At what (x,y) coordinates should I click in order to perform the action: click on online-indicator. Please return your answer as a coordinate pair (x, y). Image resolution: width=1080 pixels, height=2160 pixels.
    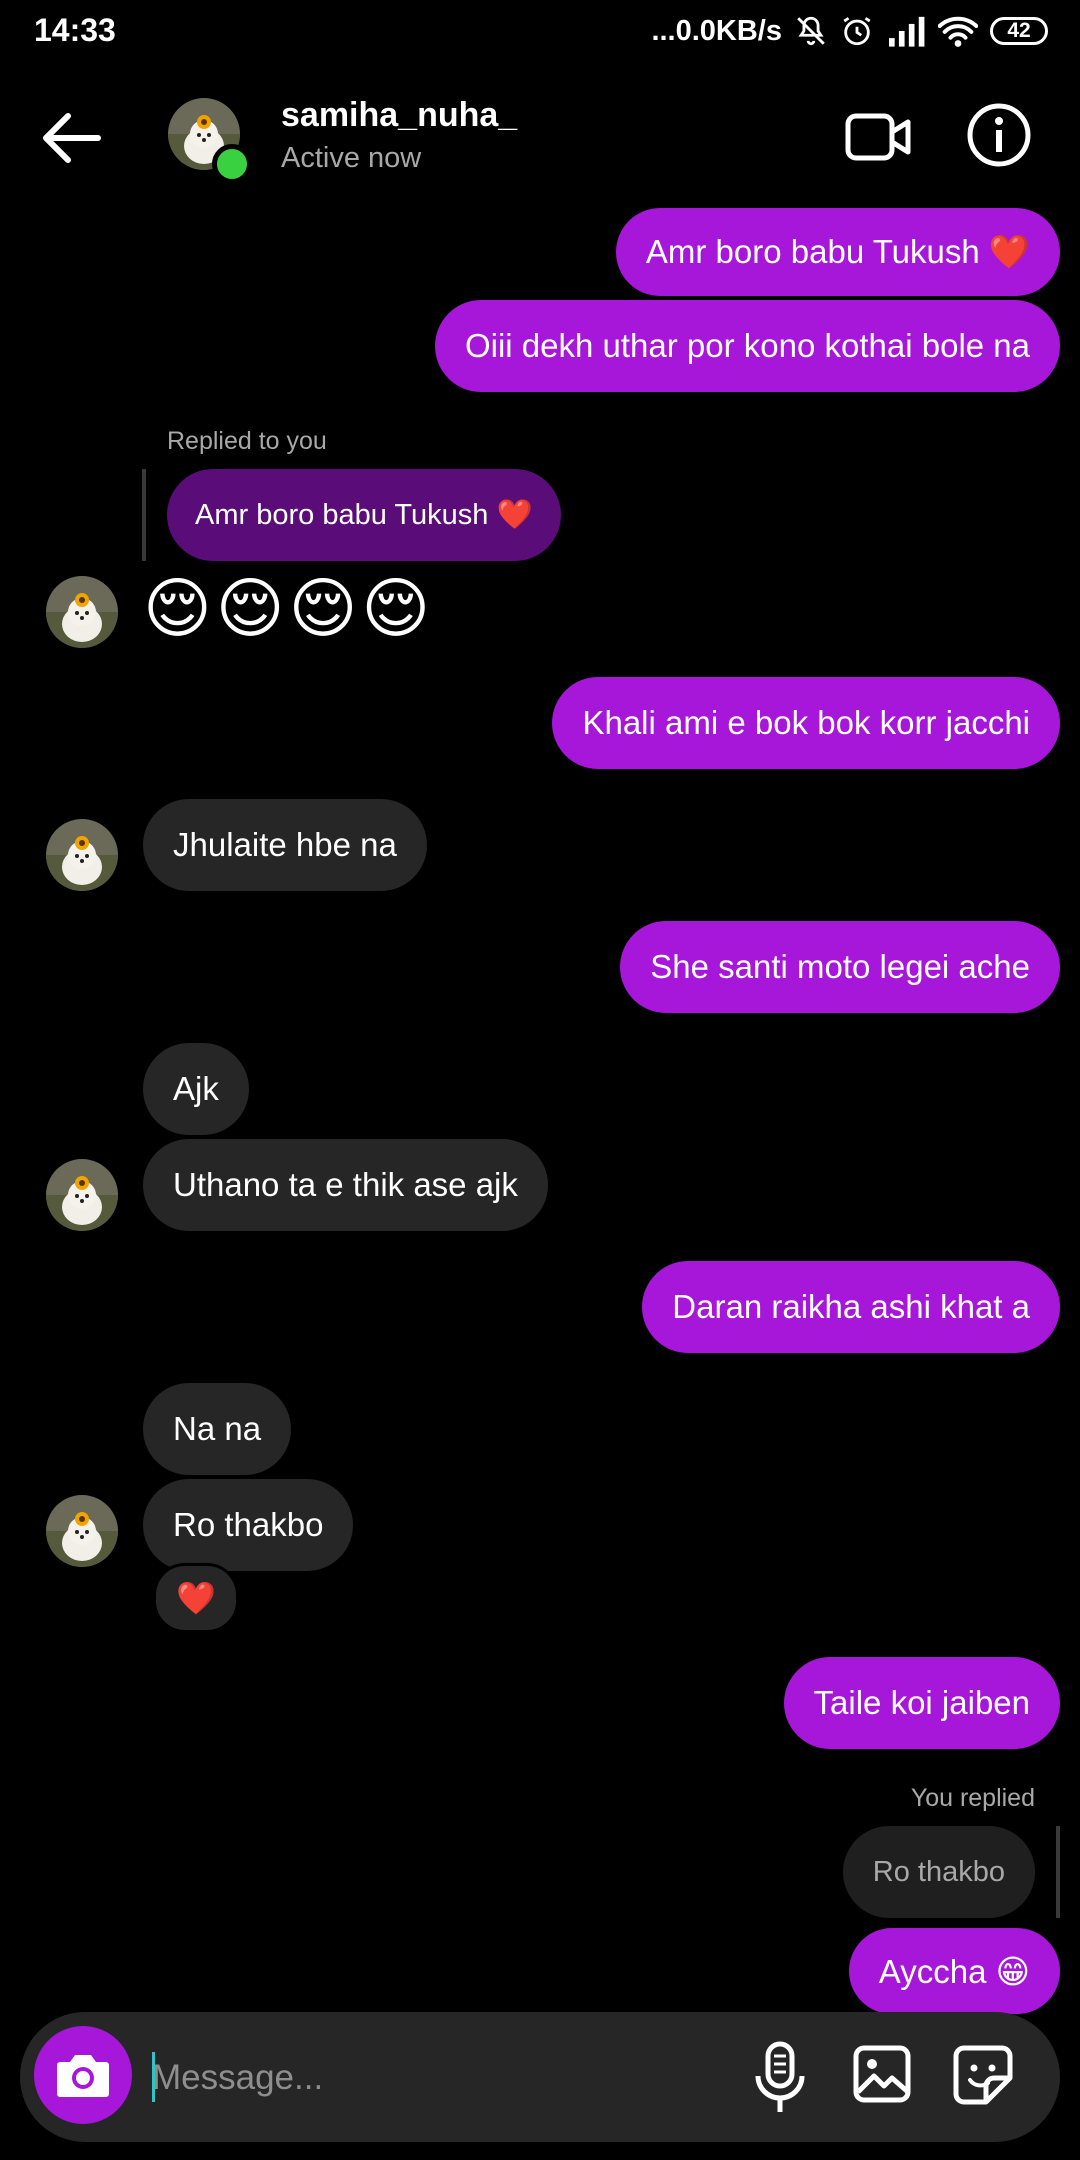
    Looking at the image, I should click on (232, 164).